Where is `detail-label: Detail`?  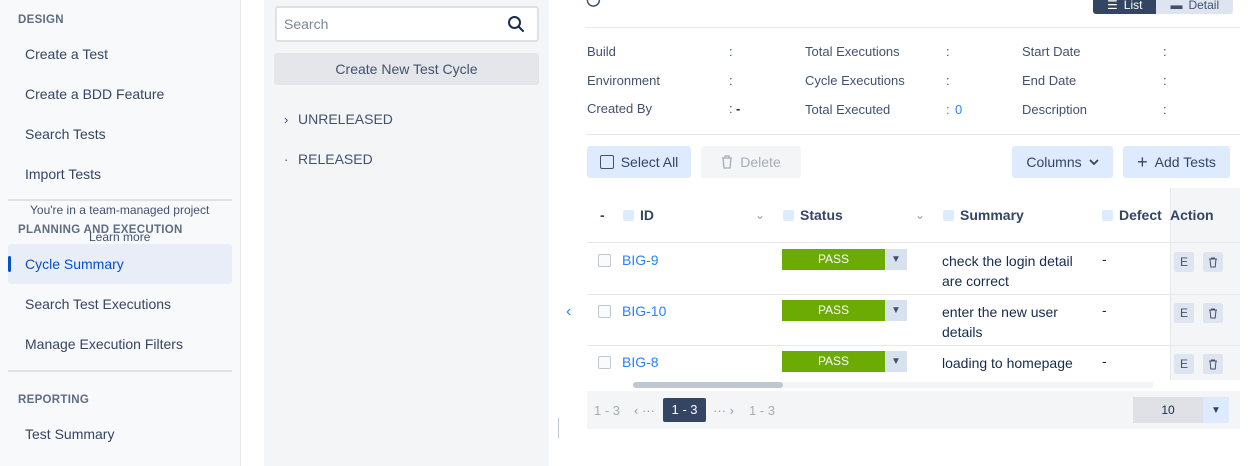 detail-label: Detail is located at coordinates (1204, 6).